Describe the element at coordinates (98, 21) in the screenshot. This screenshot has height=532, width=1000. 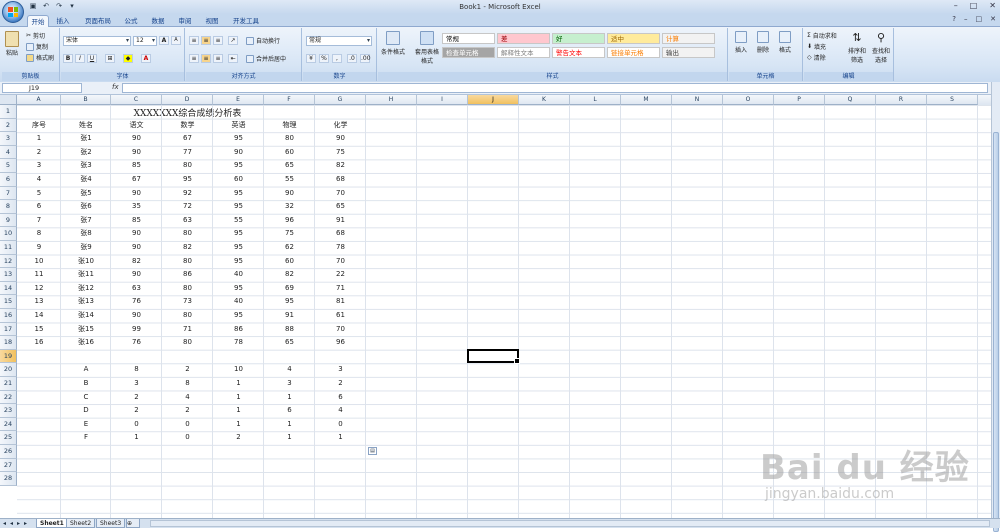
I see `tab-page-layout: 页面布局` at that location.